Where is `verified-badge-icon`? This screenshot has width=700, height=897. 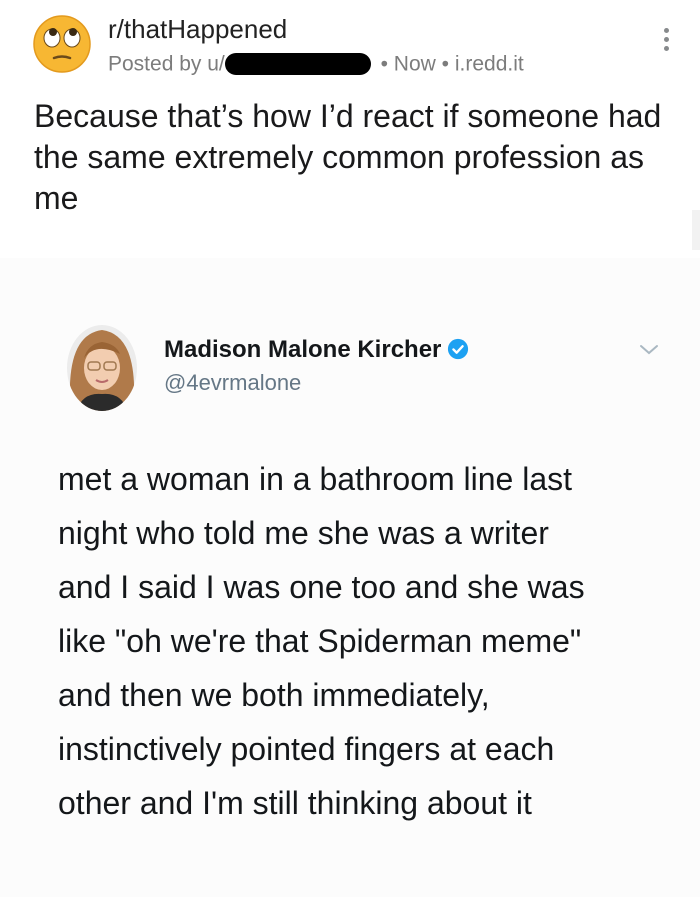 verified-badge-icon is located at coordinates (458, 349).